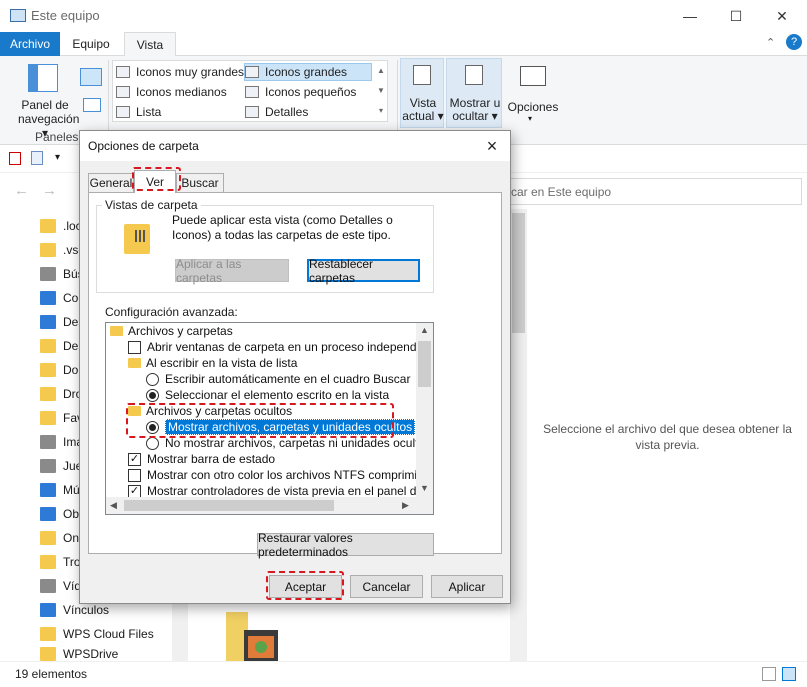  What do you see at coordinates (62, 274) in the screenshot?
I see `nav-item: Bús` at bounding box center [62, 274].